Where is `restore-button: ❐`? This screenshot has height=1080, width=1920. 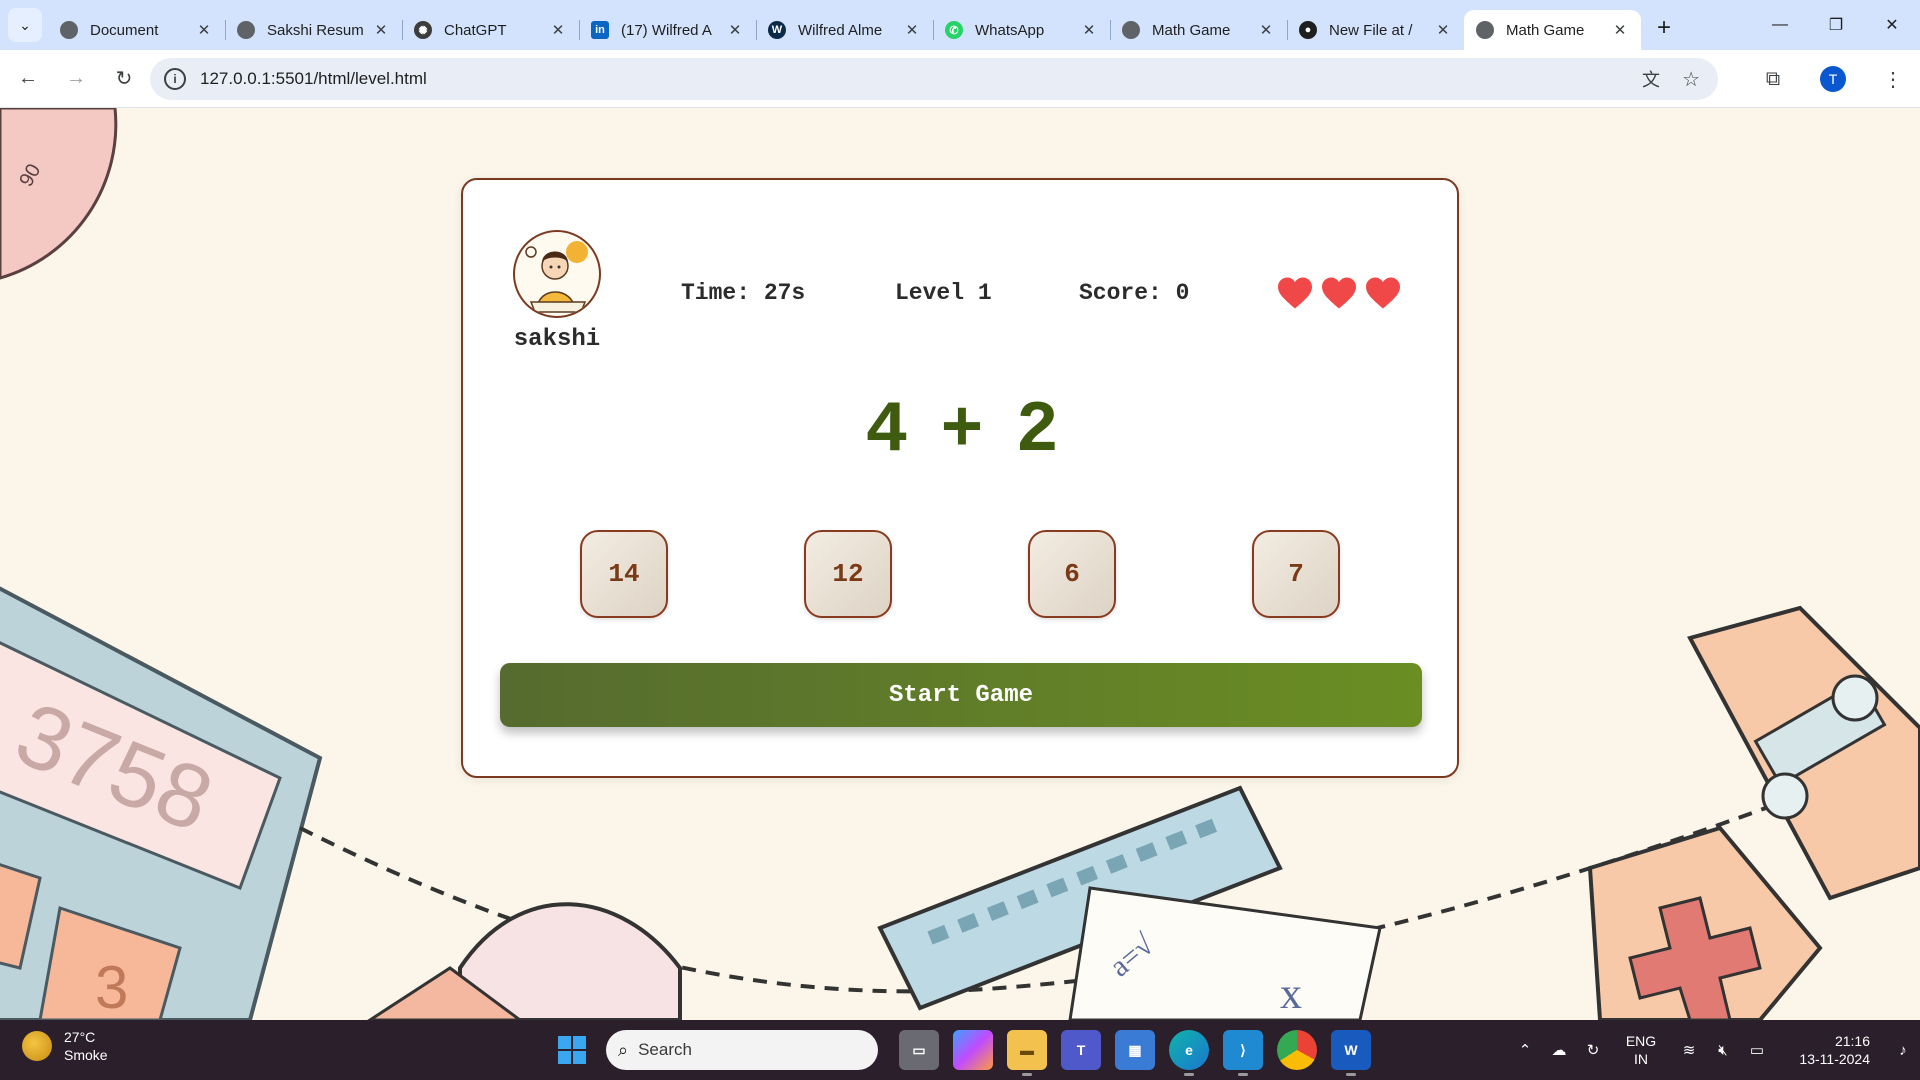 restore-button: ❐ is located at coordinates (1836, 25).